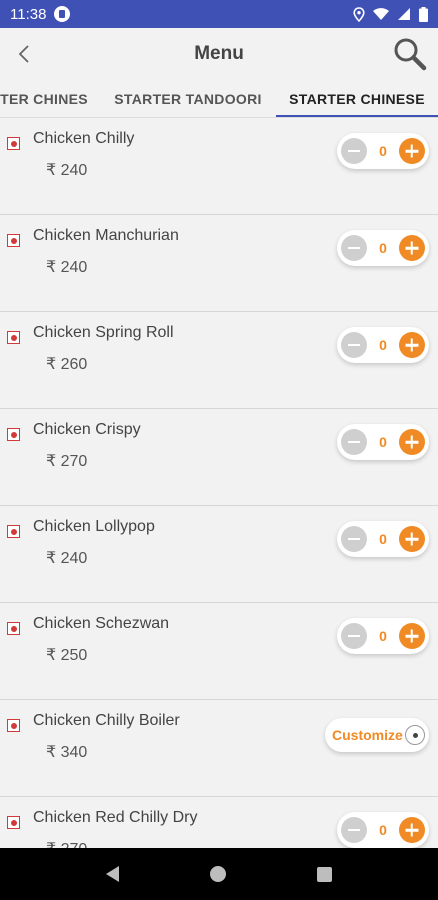  I want to click on menu-item: Chicken Crispy ₹ 270 0, so click(219, 457).